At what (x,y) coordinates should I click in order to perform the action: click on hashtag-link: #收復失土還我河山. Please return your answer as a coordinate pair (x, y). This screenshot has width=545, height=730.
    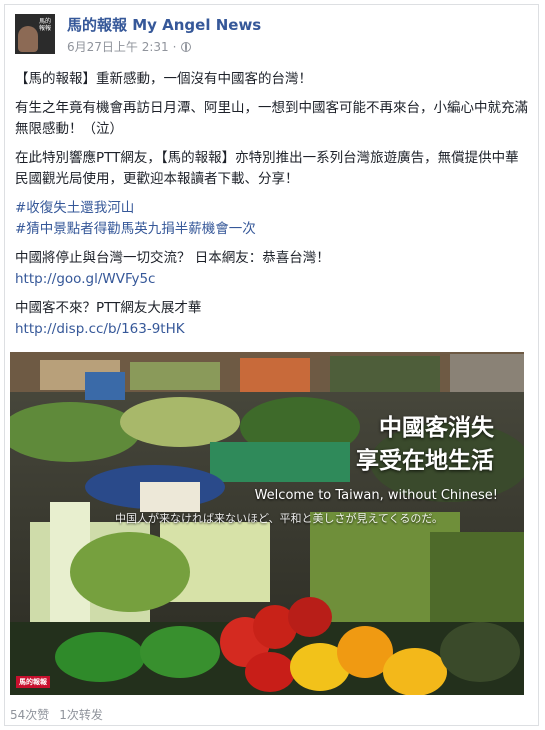
    Looking at the image, I should click on (272, 208).